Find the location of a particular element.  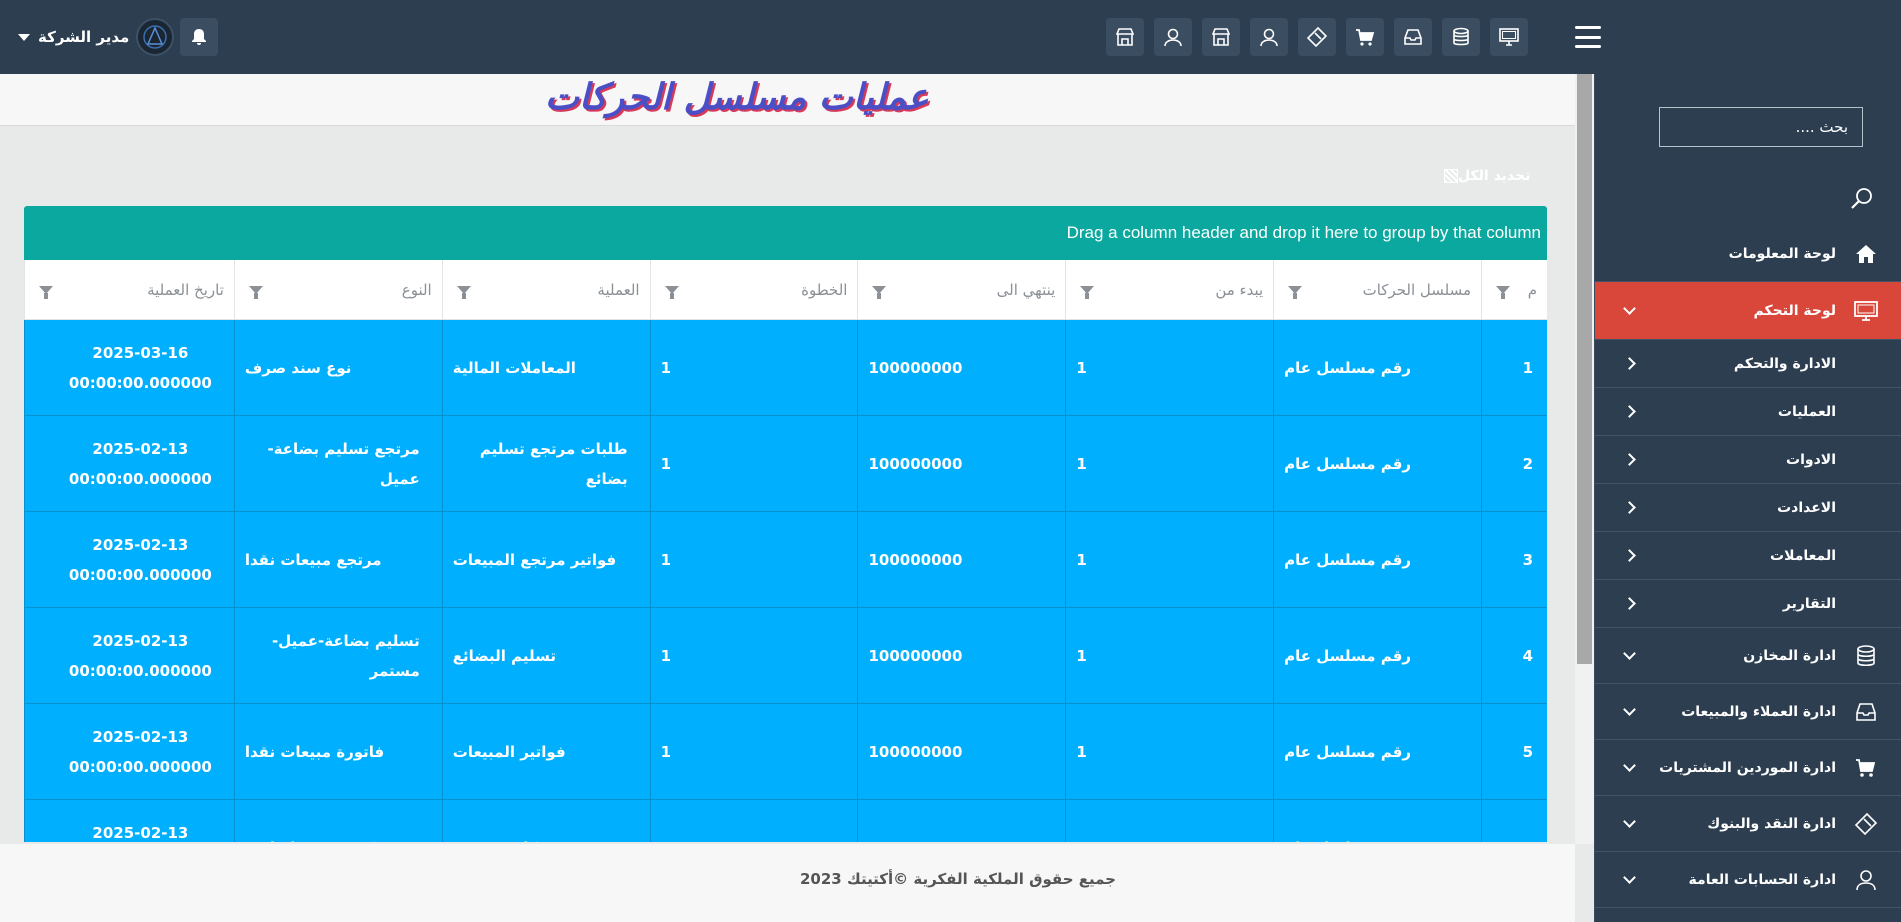

user-menu: مدير الشركة is located at coordinates (73, 37).